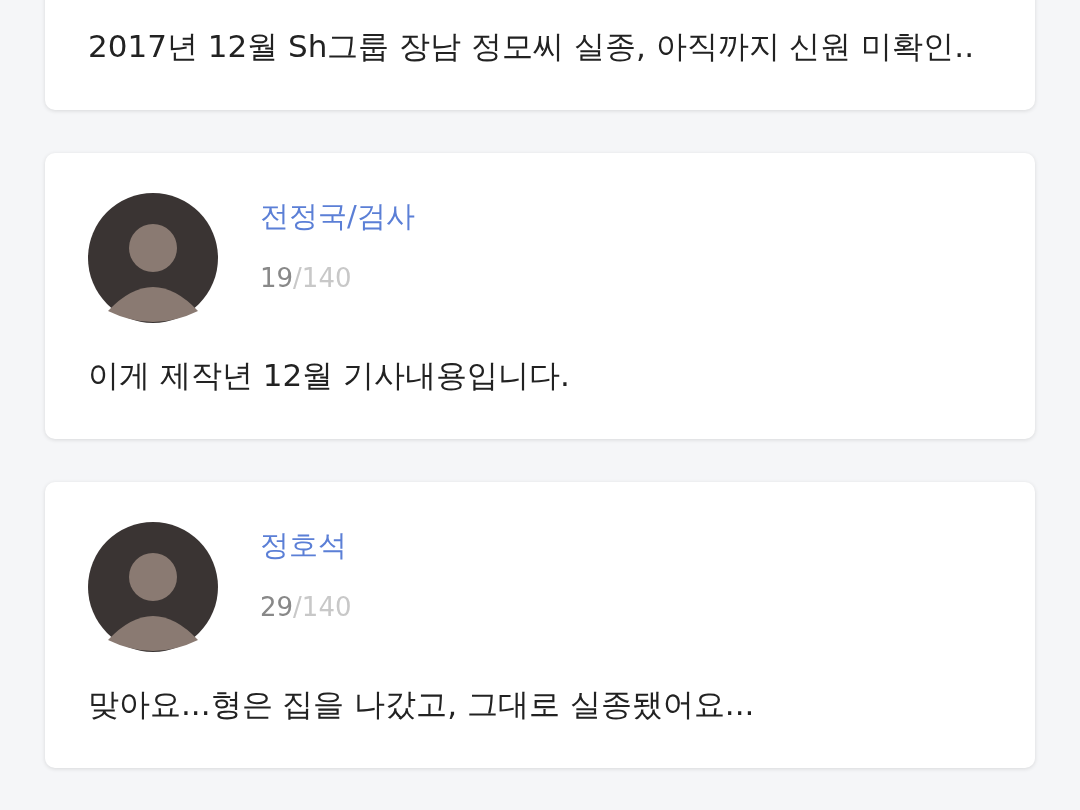  Describe the element at coordinates (304, 545) in the screenshot. I see `author-name: 정호석` at that location.